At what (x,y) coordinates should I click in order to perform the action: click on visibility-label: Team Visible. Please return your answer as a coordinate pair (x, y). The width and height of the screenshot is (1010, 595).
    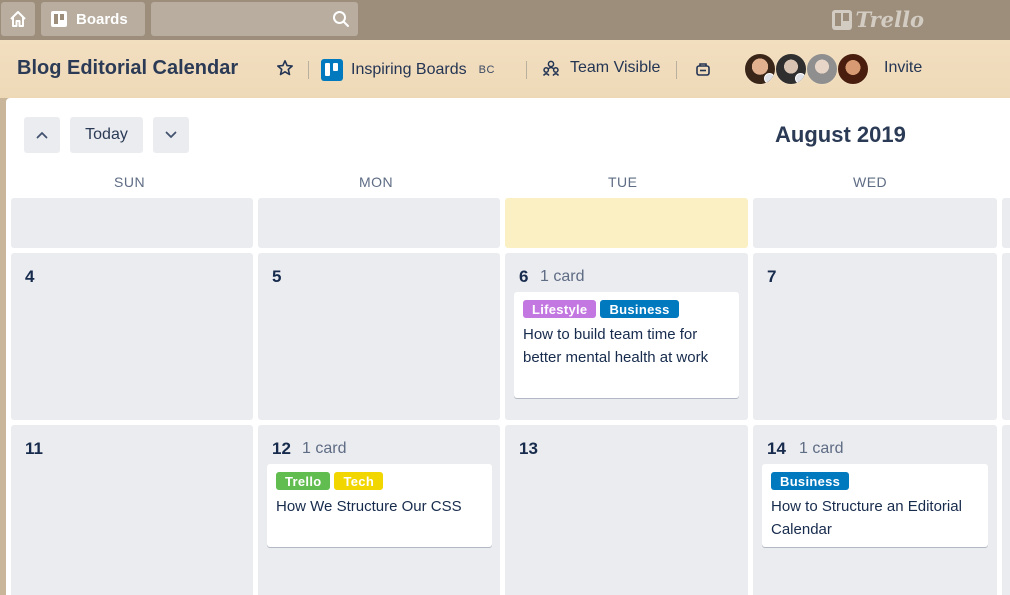
    Looking at the image, I should click on (615, 67).